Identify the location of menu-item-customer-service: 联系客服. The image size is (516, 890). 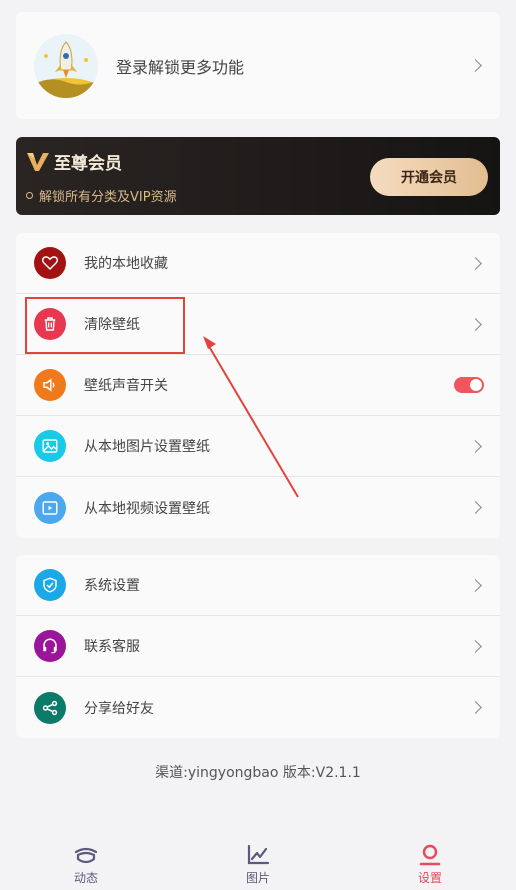
(258, 646).